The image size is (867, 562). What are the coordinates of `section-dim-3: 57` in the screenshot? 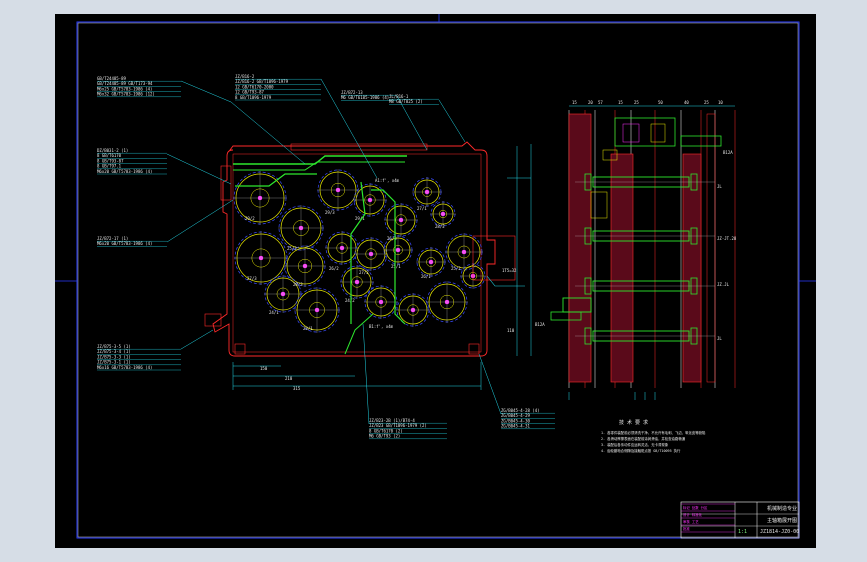 It's located at (600, 102).